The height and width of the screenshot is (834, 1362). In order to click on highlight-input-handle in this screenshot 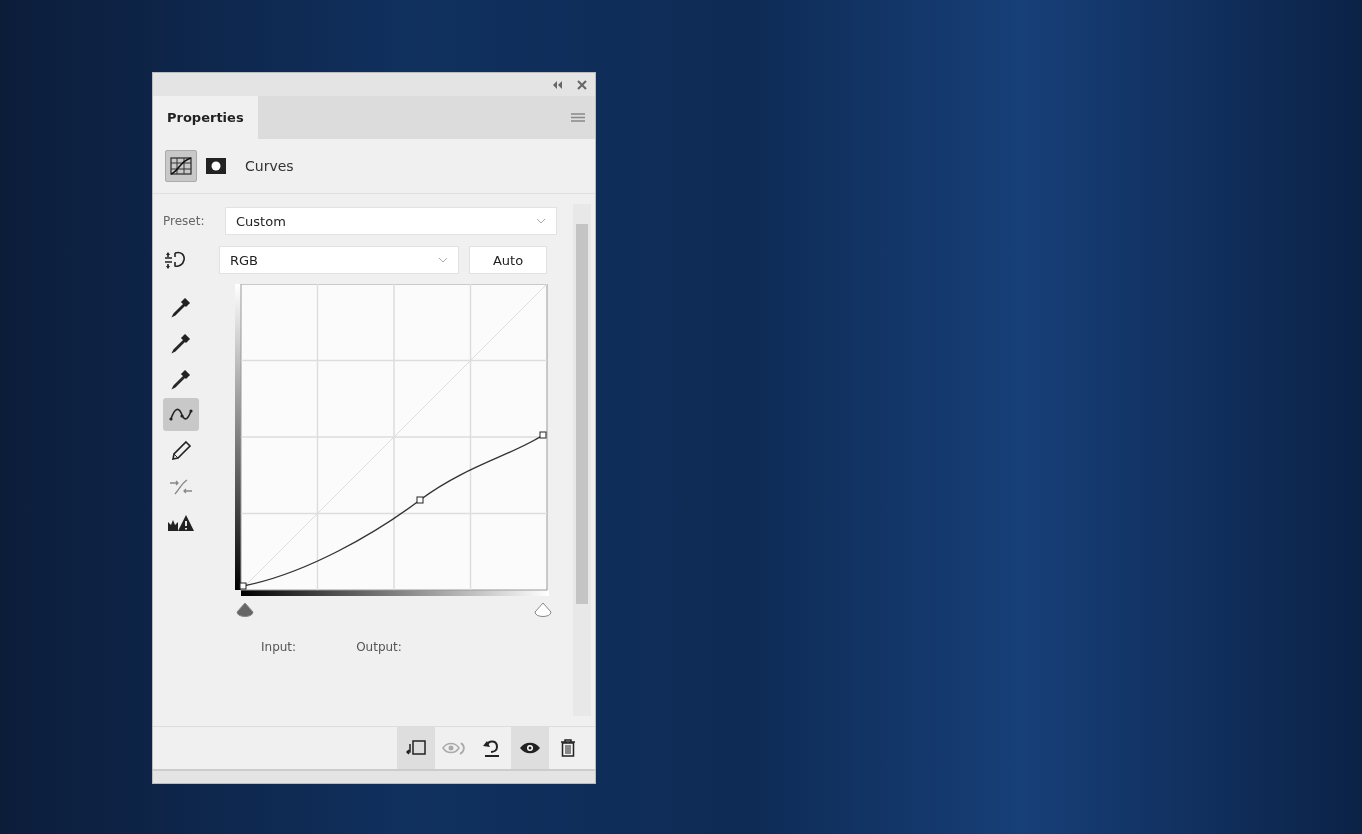, I will do `click(543, 611)`.